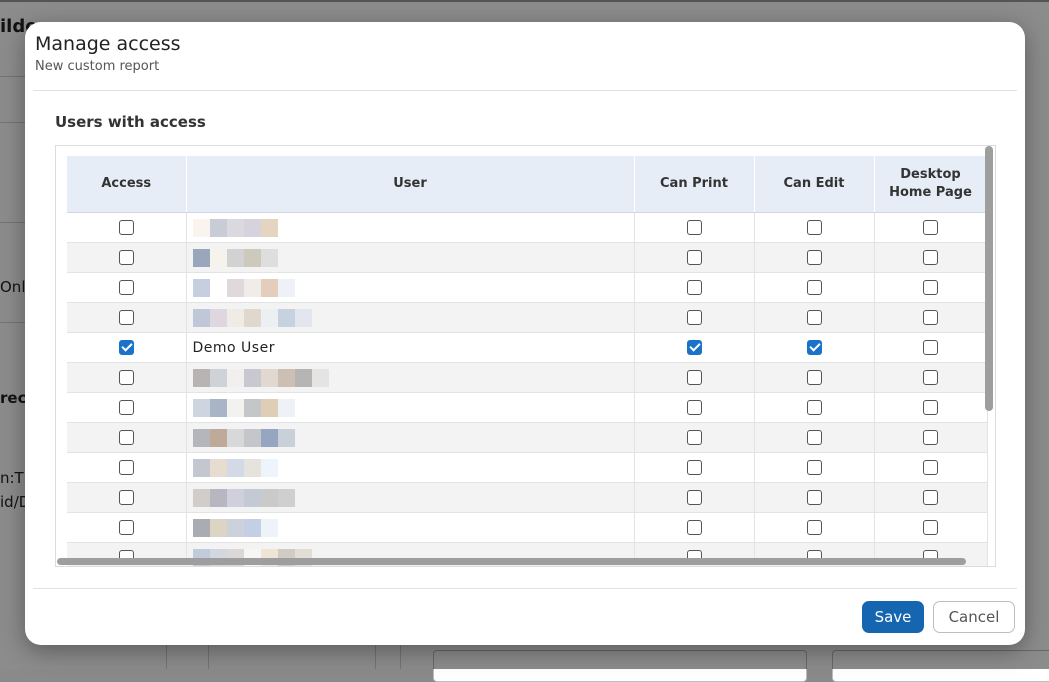  What do you see at coordinates (694, 184) in the screenshot?
I see `column-header-can-print: Can Print` at bounding box center [694, 184].